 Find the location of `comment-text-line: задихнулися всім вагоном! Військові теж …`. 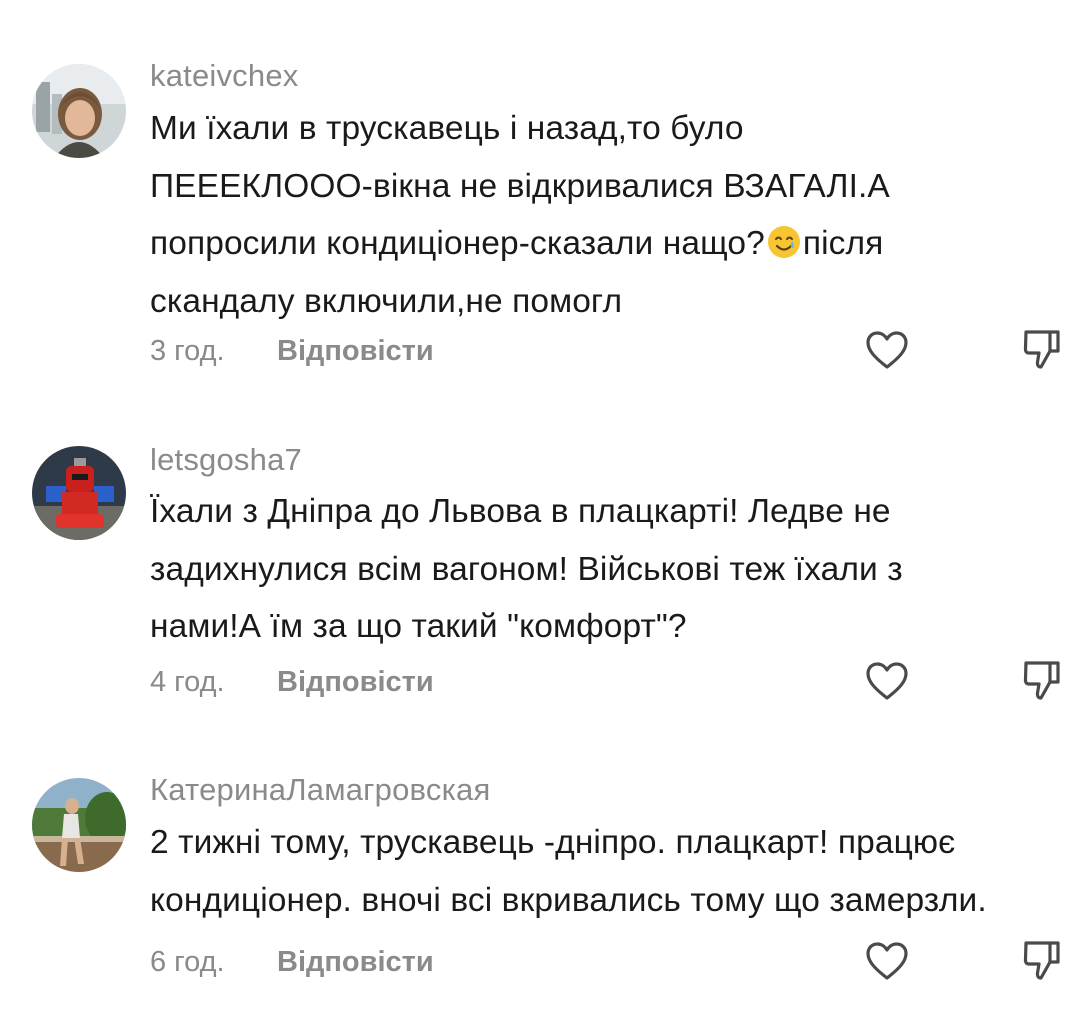

comment-text-line: задихнулися всім вагоном! Військові теж … is located at coordinates (526, 569).